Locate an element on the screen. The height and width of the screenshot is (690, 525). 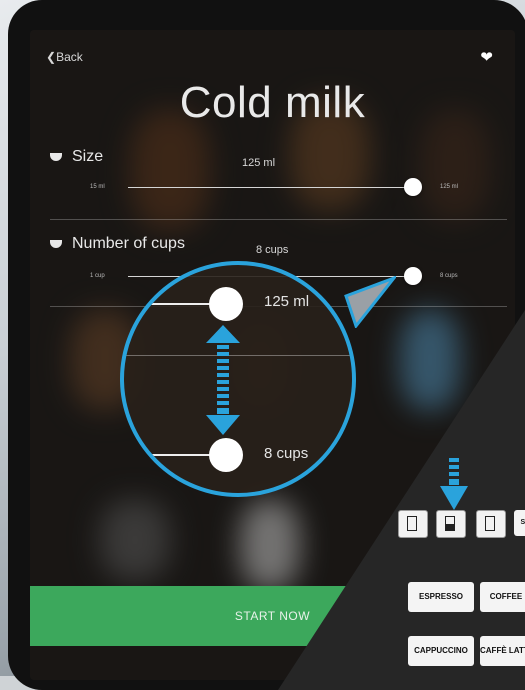
cup-fill-indicator is located at coordinates (450, 527).